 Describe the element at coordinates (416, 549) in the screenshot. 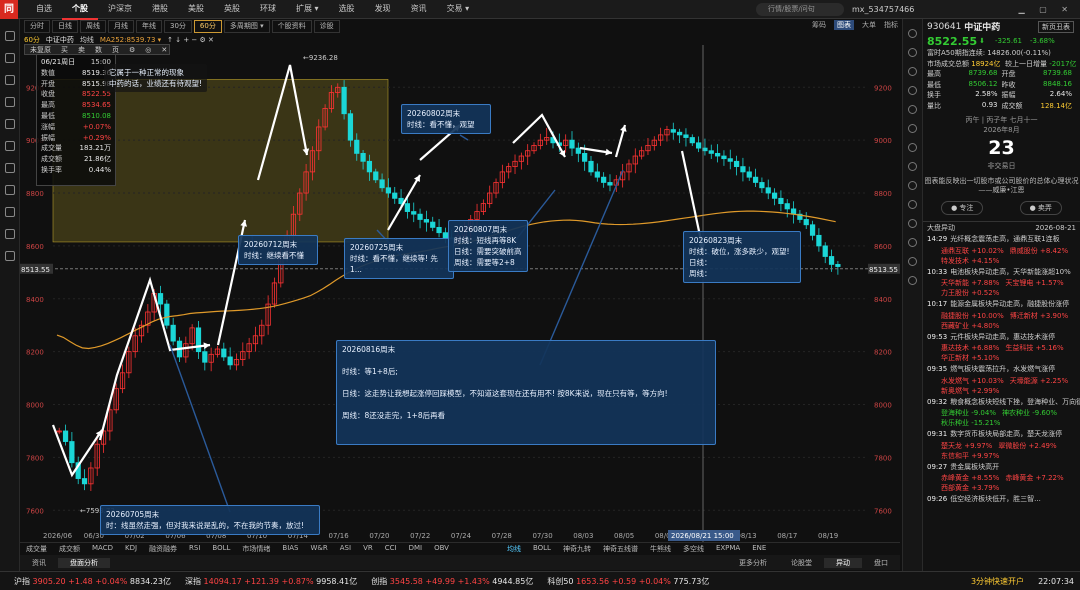

I see `indicator-tab: DMI` at that location.